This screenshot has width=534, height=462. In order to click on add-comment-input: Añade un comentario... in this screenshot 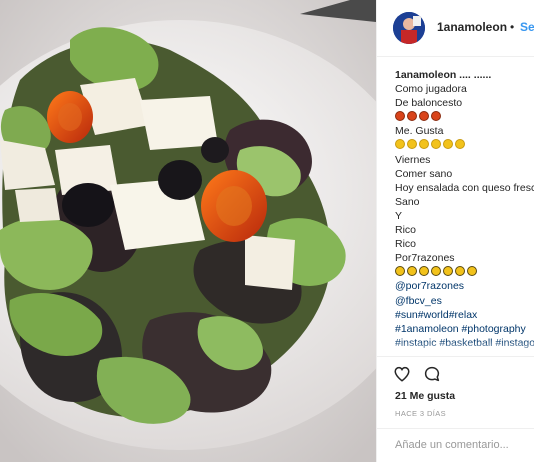, I will do `click(452, 445)`.